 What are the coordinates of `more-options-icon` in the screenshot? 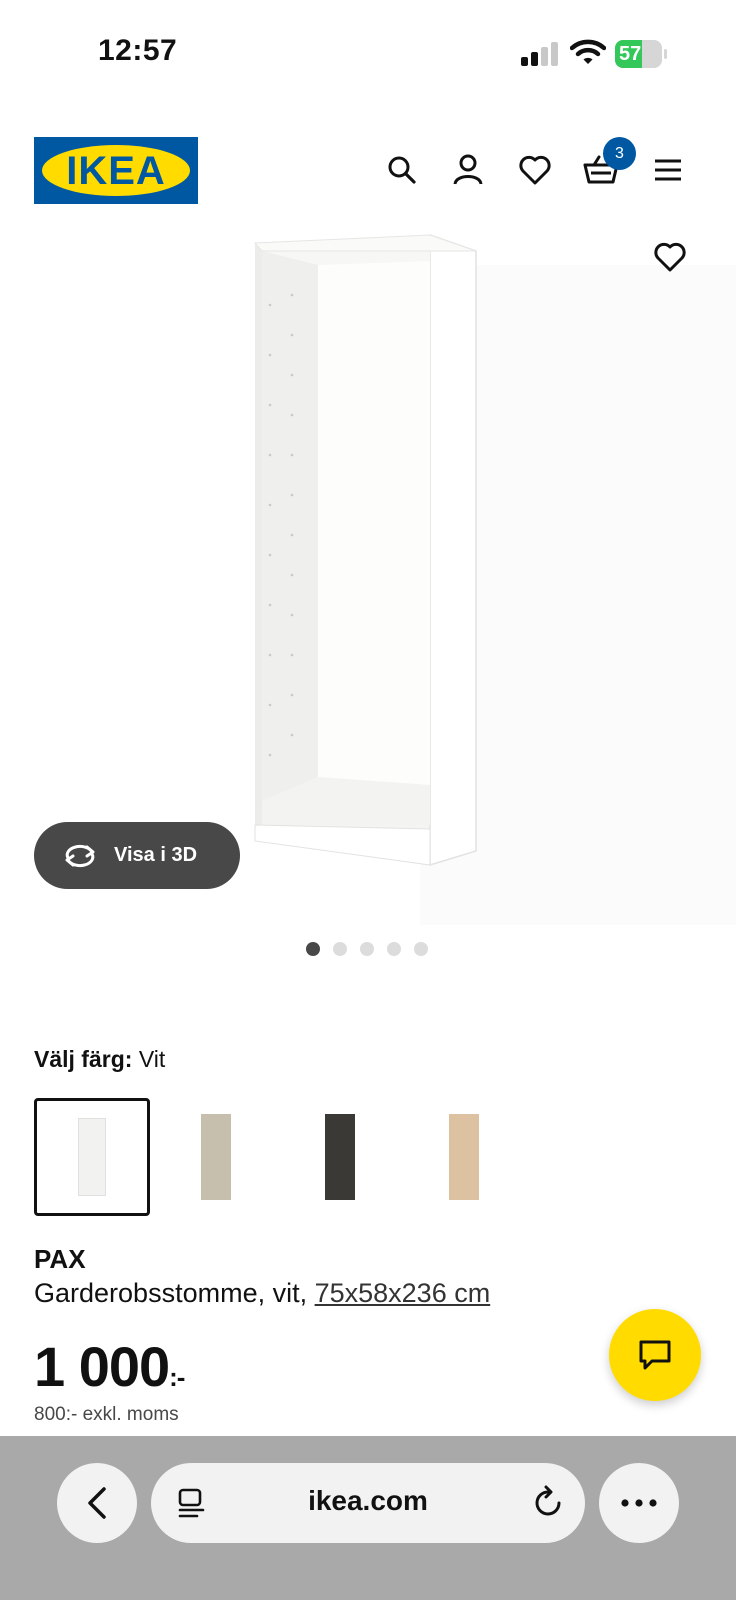 It's located at (639, 1503).